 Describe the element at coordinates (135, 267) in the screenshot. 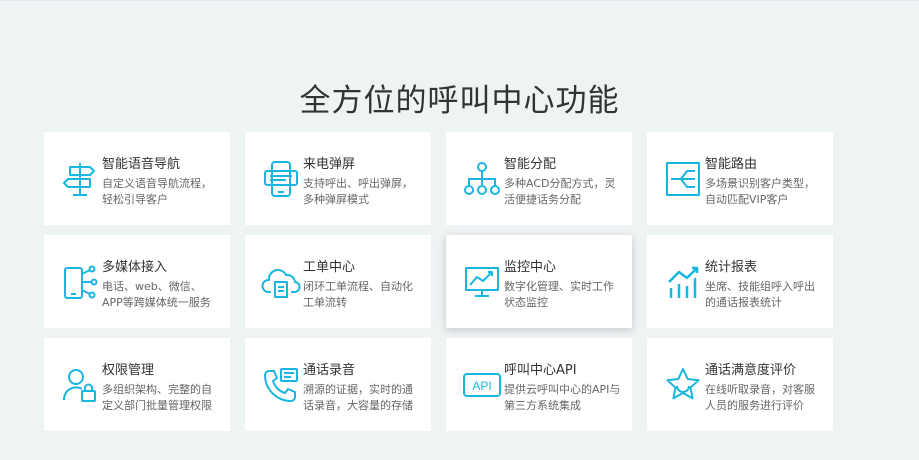

I see `feature-name: 多媒体接入` at that location.